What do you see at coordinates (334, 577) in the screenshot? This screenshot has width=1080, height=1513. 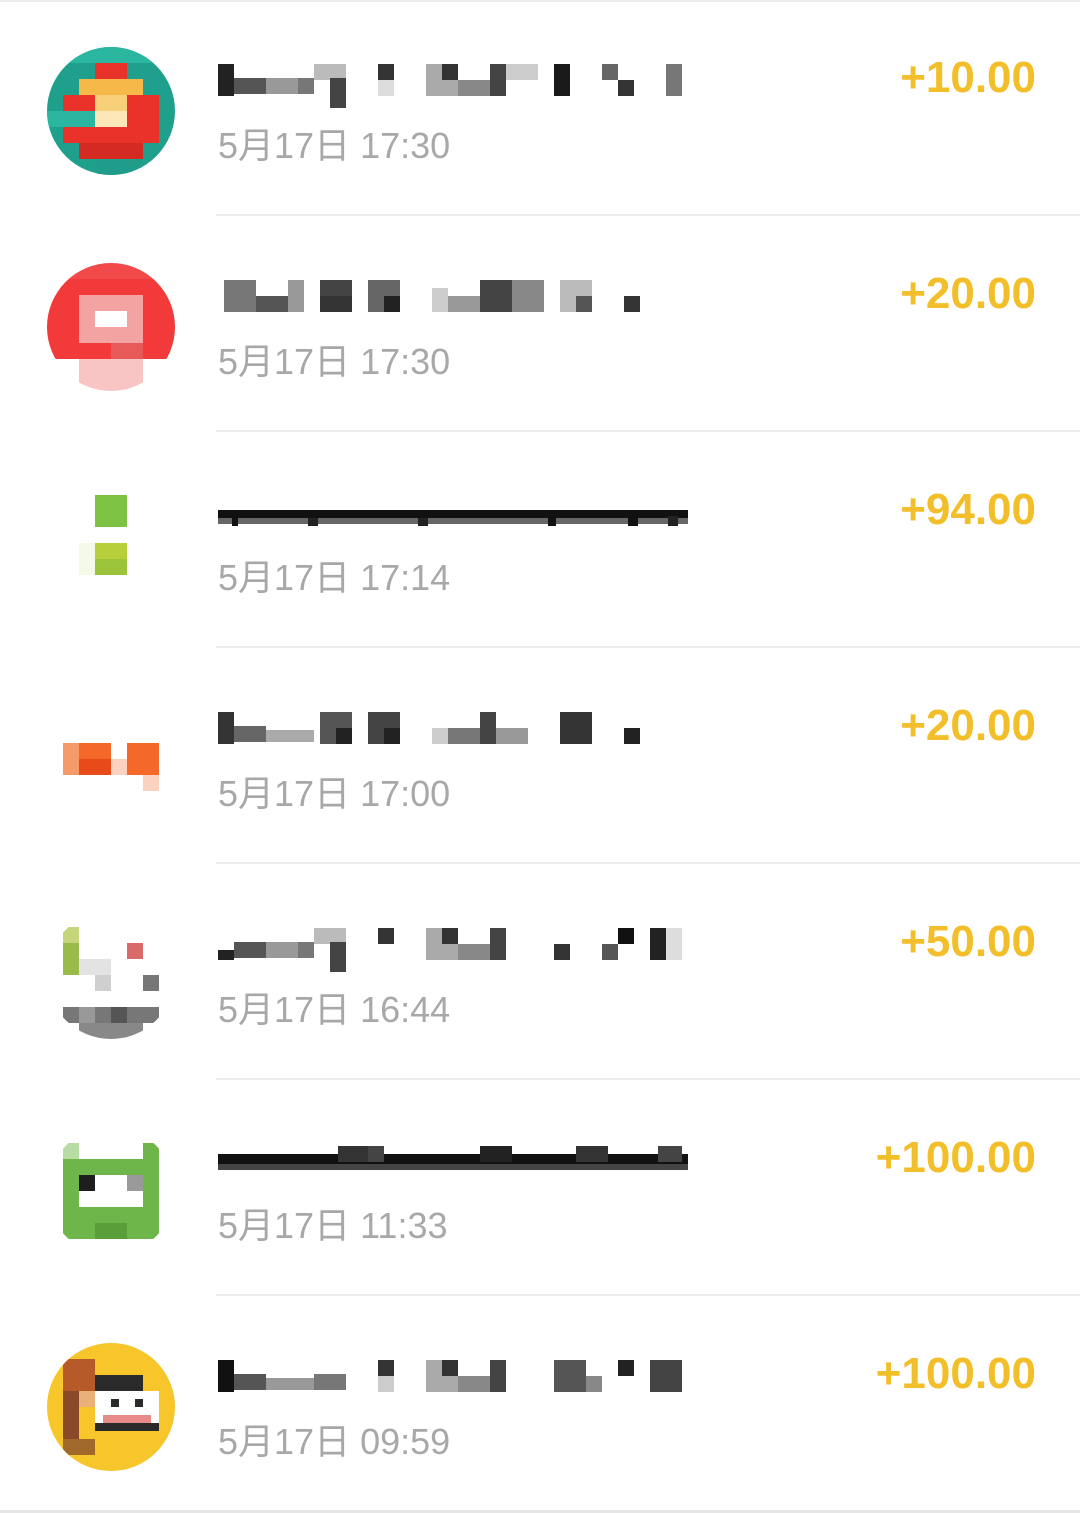 I see `transaction-time: 5月17日 17:14` at bounding box center [334, 577].